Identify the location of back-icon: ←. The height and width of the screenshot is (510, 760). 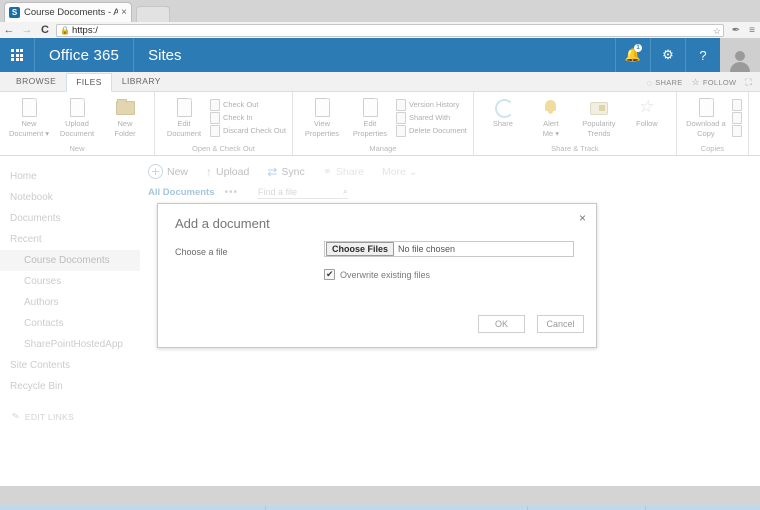
(9, 30).